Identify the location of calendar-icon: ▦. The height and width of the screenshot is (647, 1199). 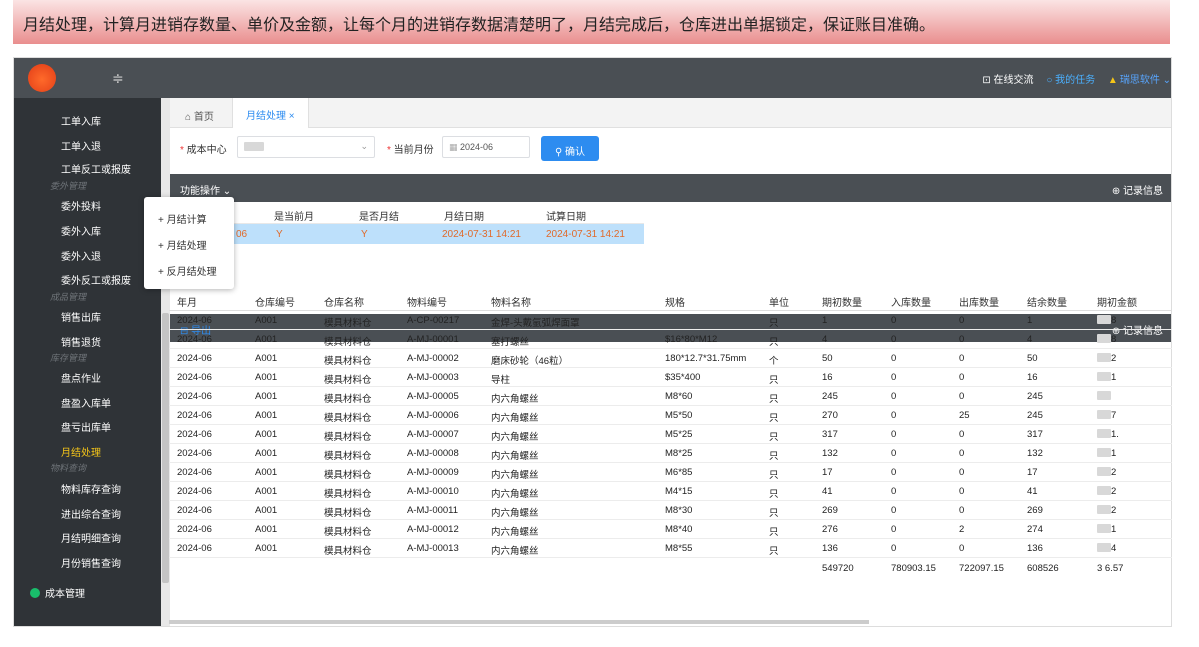
(455, 147).